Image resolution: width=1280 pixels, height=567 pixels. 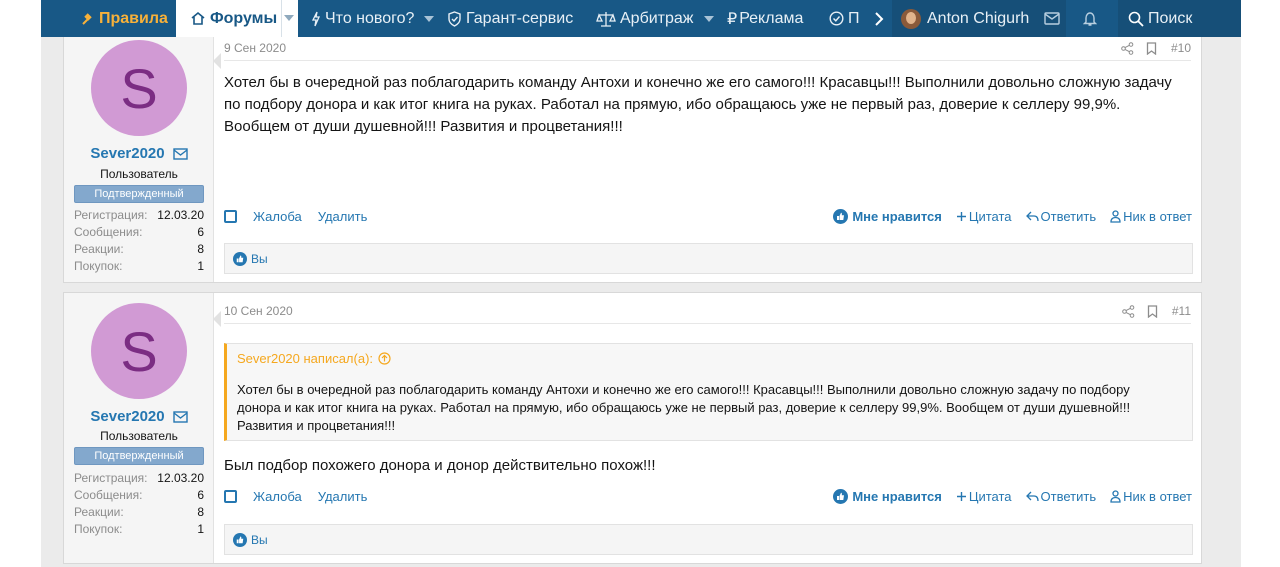 What do you see at coordinates (771, 18) in the screenshot?
I see `nav-ads-label: Реклама` at bounding box center [771, 18].